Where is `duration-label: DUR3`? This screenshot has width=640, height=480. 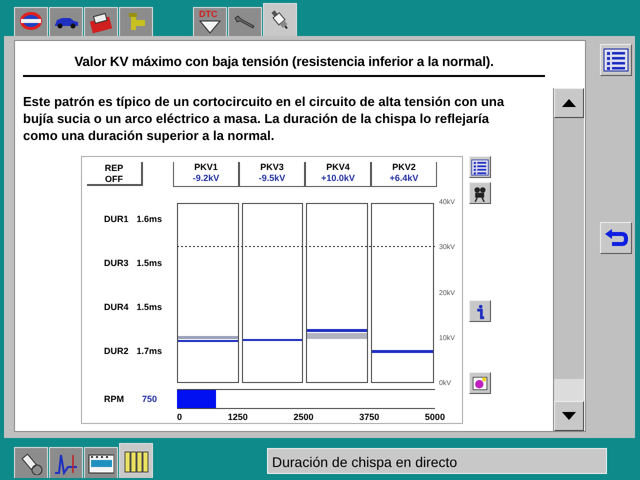
duration-label: DUR3 is located at coordinates (116, 263).